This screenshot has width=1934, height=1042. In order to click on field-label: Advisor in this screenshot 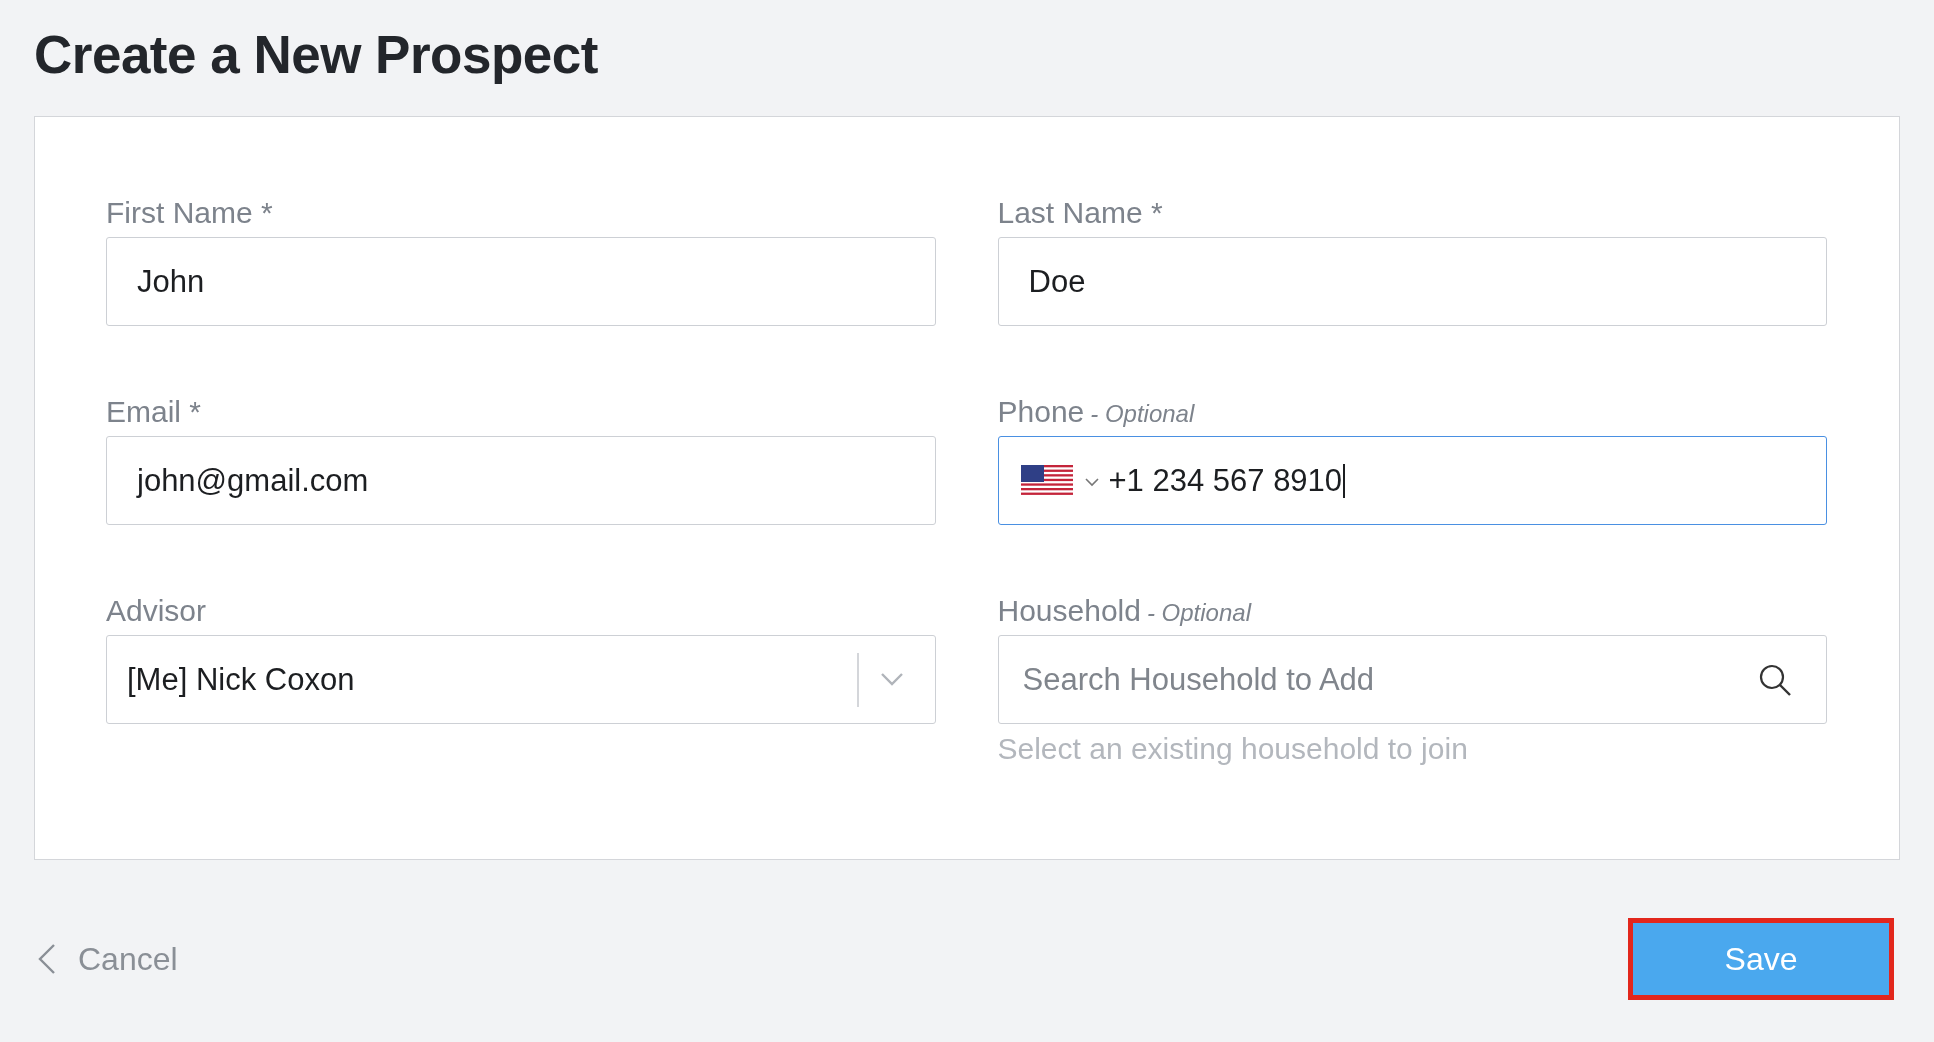, I will do `click(156, 610)`.